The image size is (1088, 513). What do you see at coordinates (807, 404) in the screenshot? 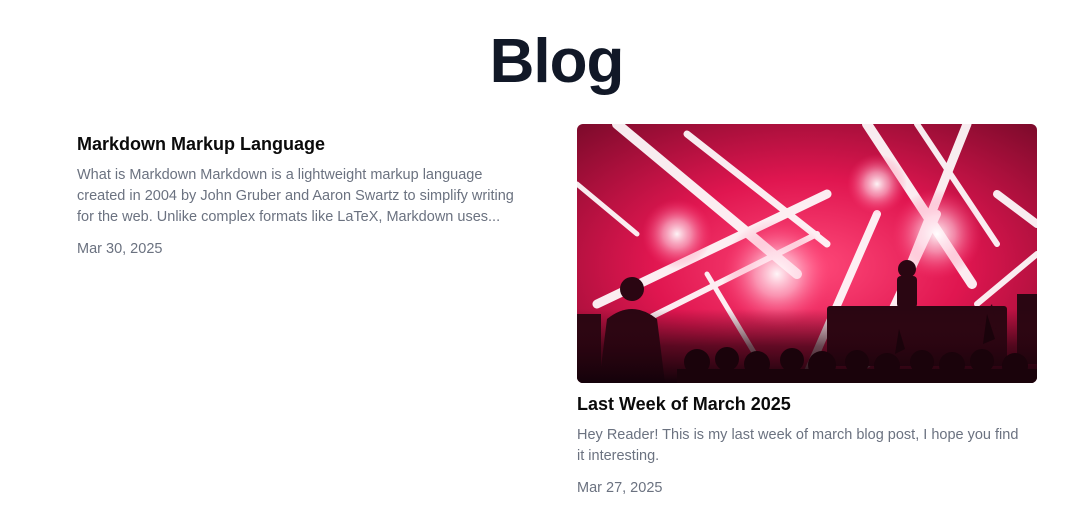
I see `post-title: Last Week of March 2025` at bounding box center [807, 404].